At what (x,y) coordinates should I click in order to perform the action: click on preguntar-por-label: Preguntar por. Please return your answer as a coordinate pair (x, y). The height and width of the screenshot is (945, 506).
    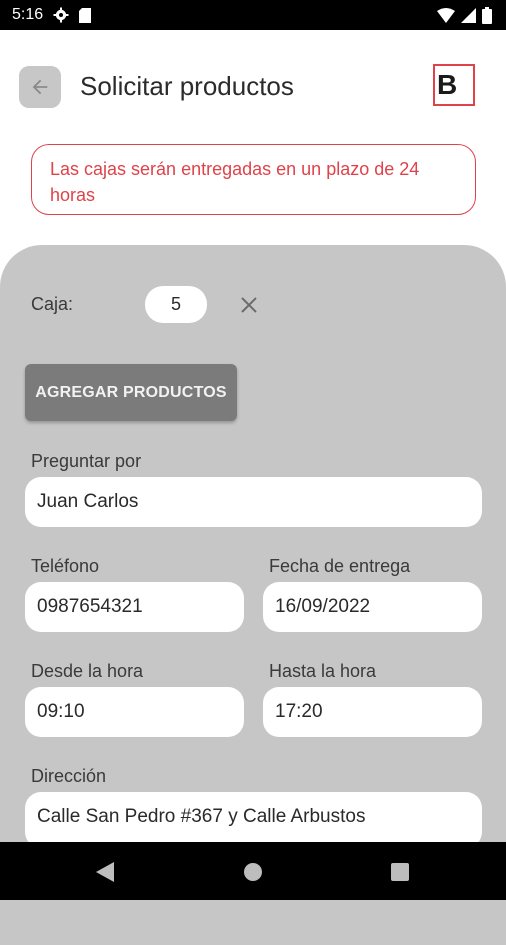
    Looking at the image, I should click on (86, 461).